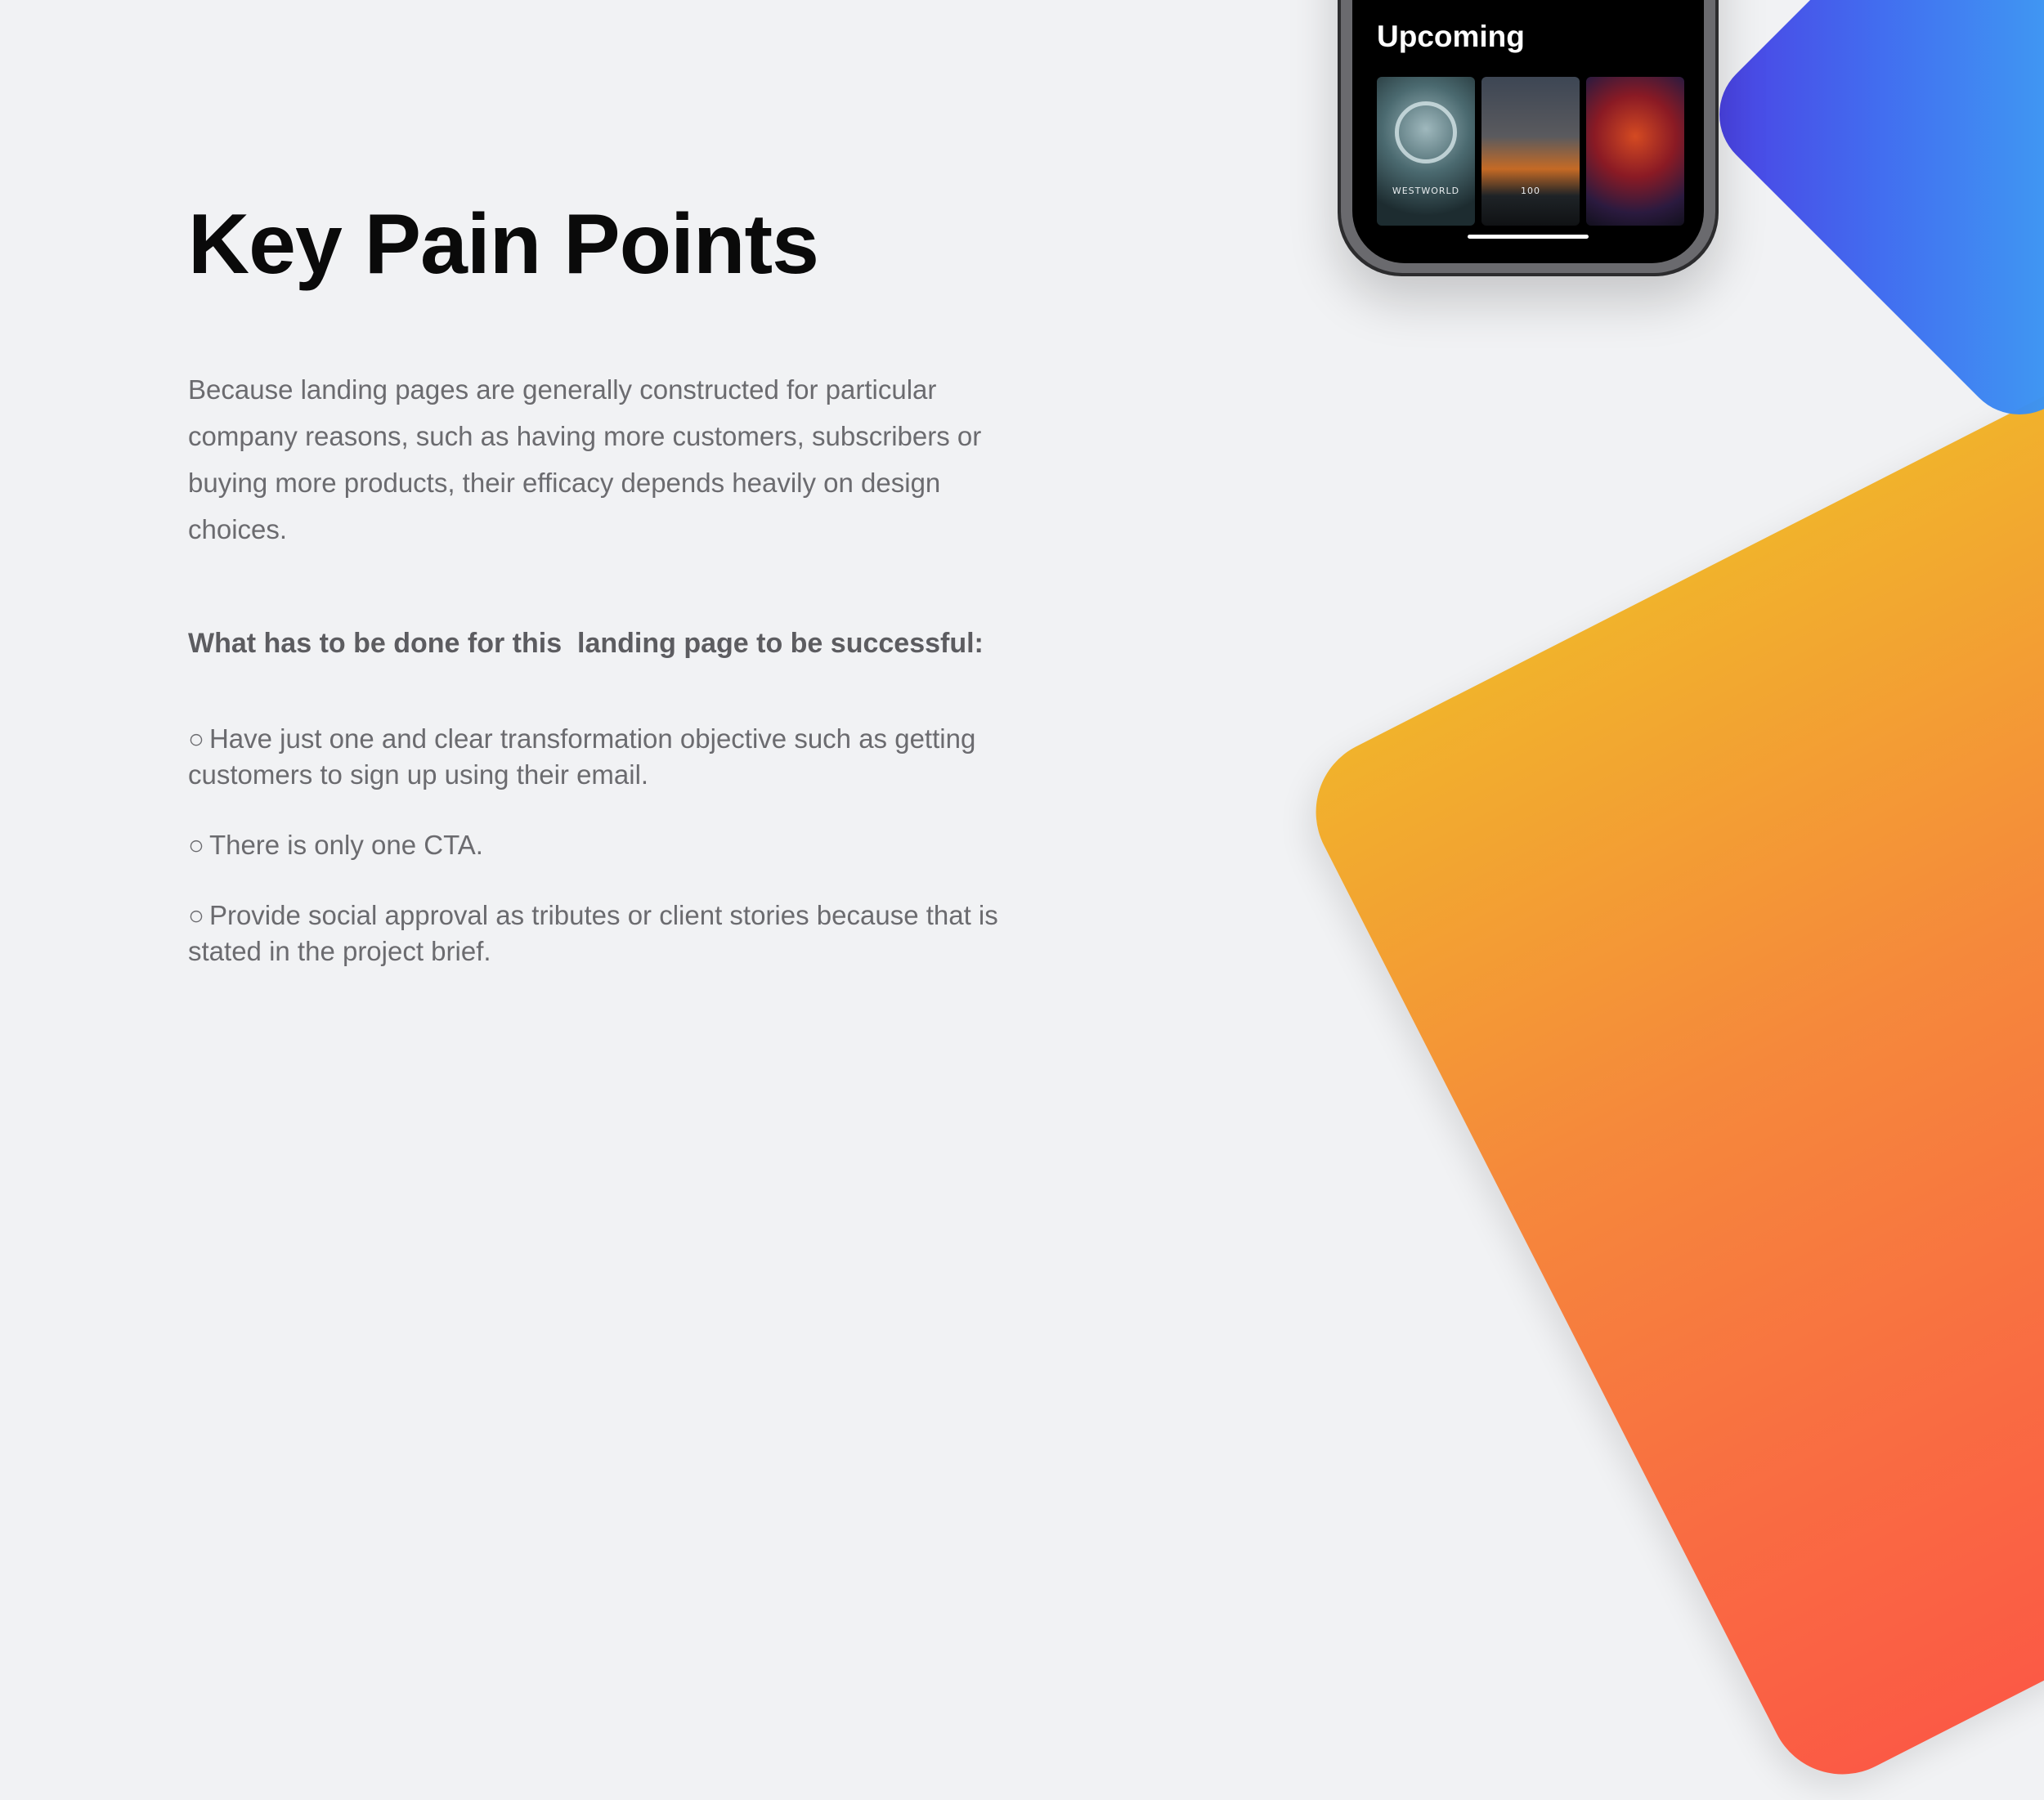  I want to click on poster-caption: 100, so click(1531, 191).